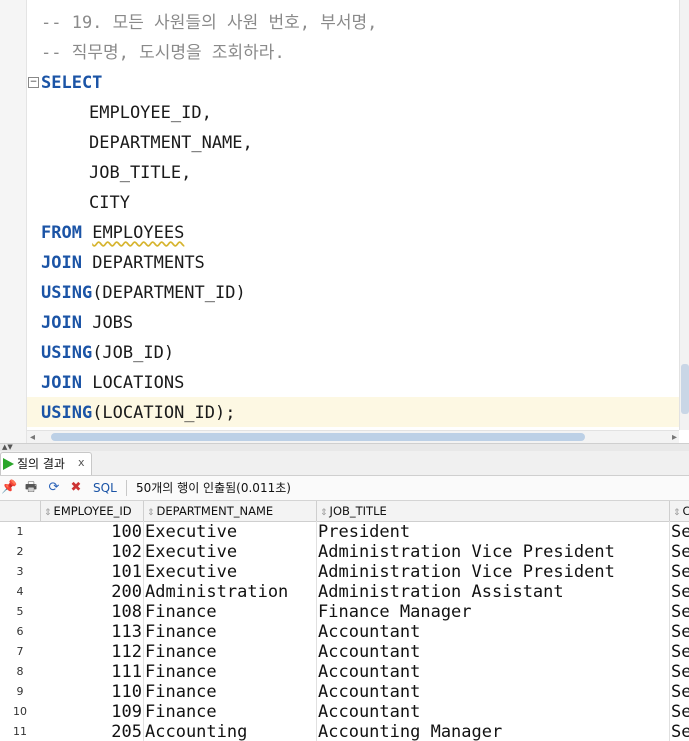 This screenshot has height=741, width=689. What do you see at coordinates (493, 532) in the screenshot?
I see `cell-job-title: President` at bounding box center [493, 532].